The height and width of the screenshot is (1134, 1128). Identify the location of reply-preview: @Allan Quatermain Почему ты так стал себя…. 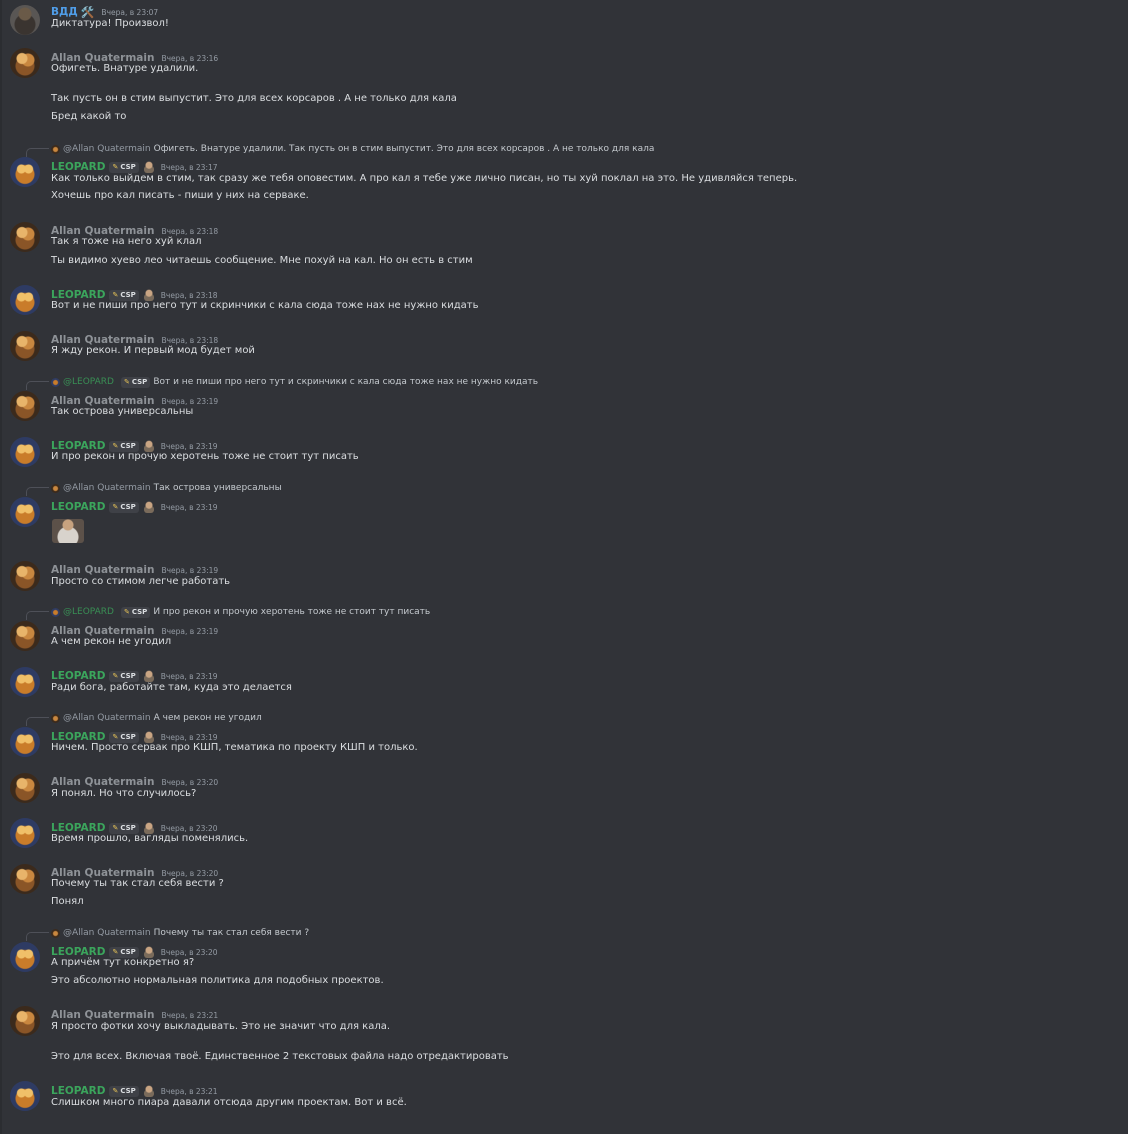
(180, 933).